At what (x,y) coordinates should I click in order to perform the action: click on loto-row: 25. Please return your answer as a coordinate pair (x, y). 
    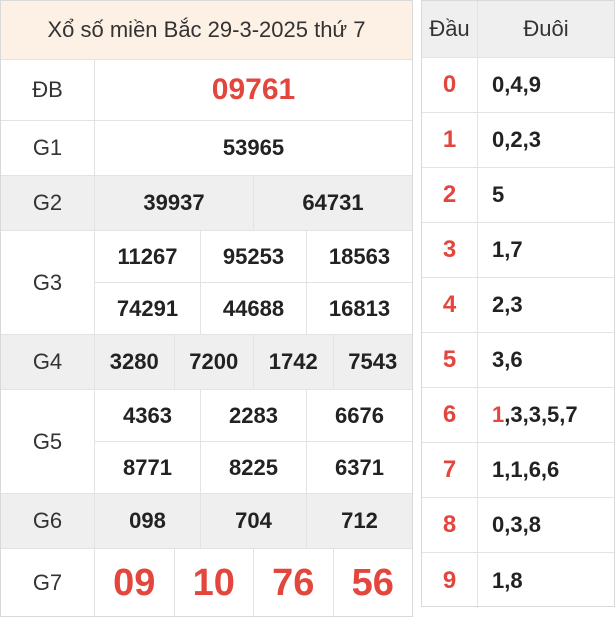
    Looking at the image, I should click on (518, 195).